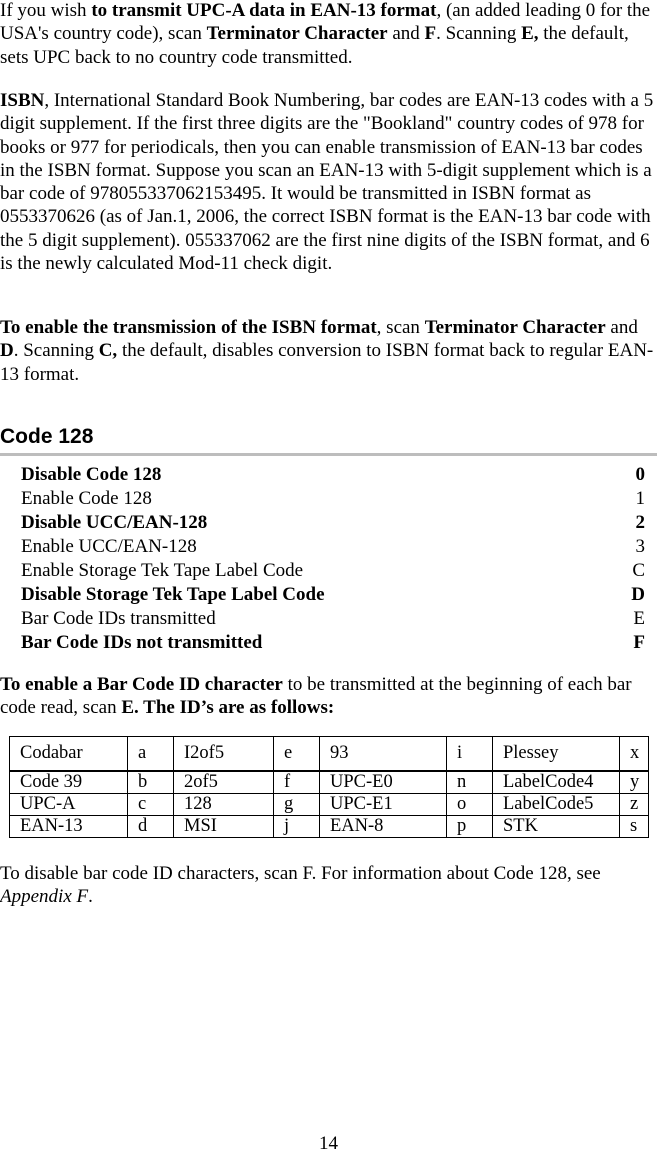 The image size is (657, 1155). Describe the element at coordinates (223, 804) in the screenshot. I see `symbology-cell: 128` at that location.